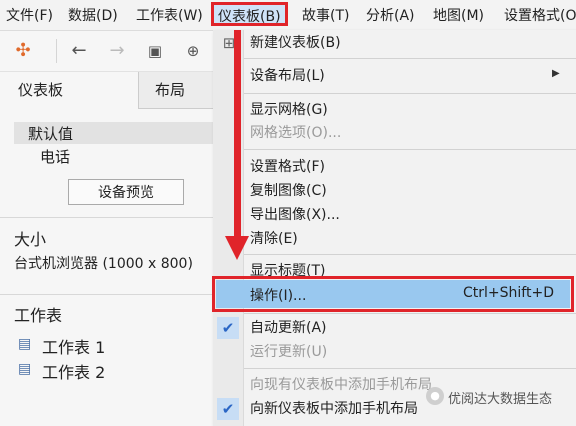  What do you see at coordinates (287, 167) in the screenshot?
I see `menu-format: 设置格式(F)` at bounding box center [287, 167].